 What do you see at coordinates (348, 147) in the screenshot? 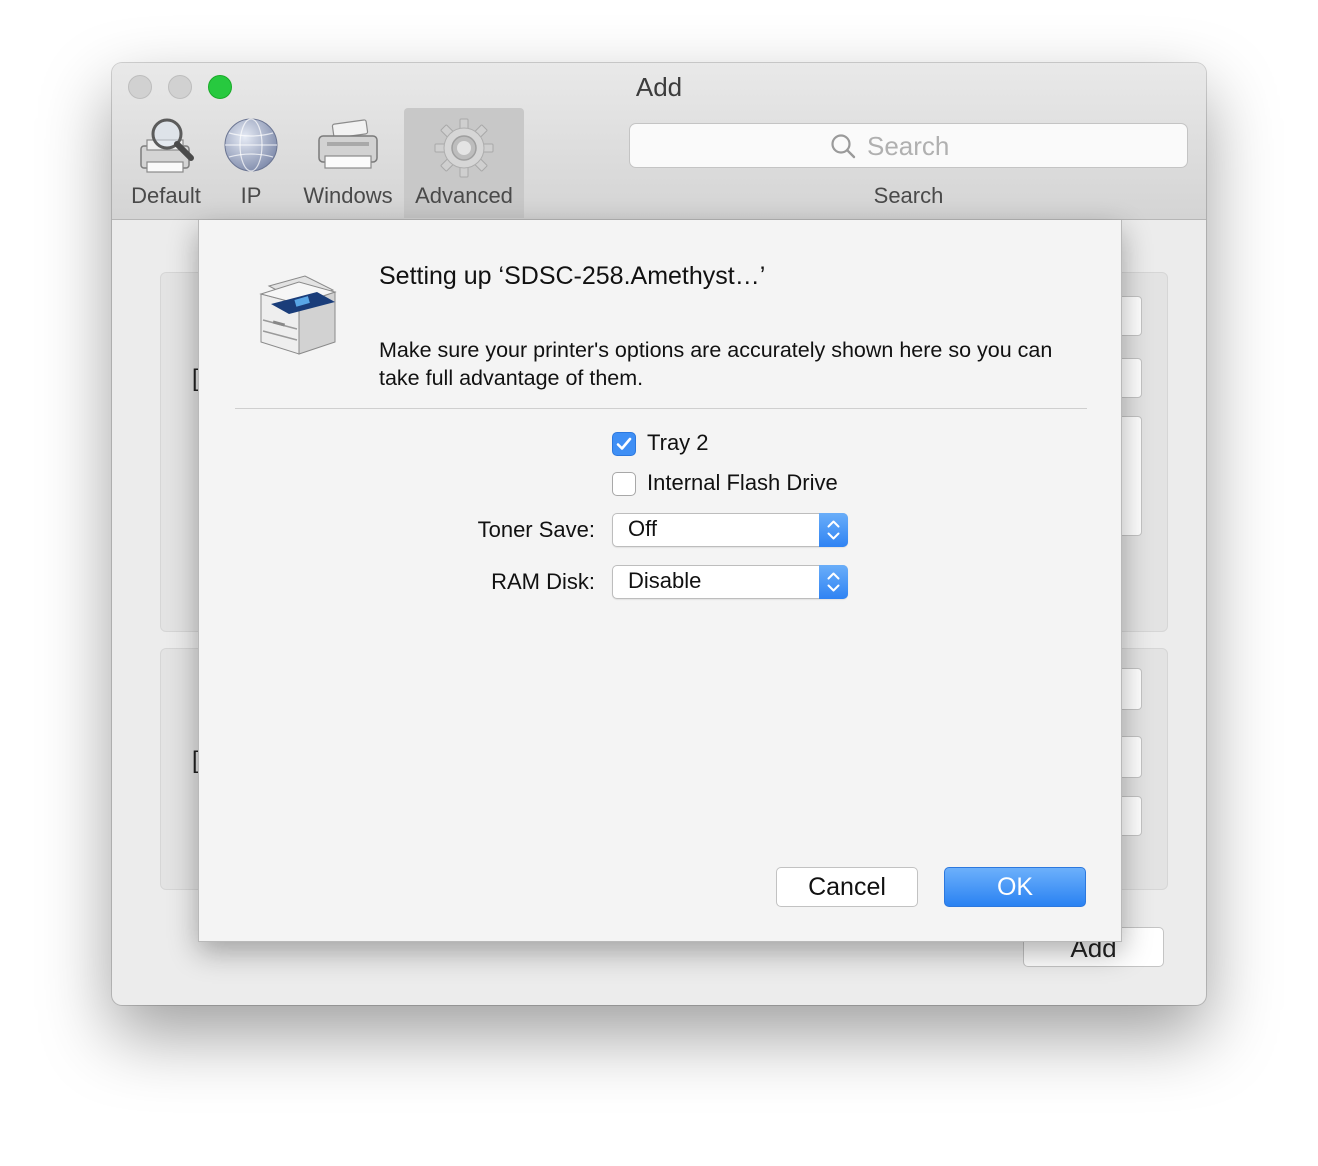
I see `windows-printer-icon` at bounding box center [348, 147].